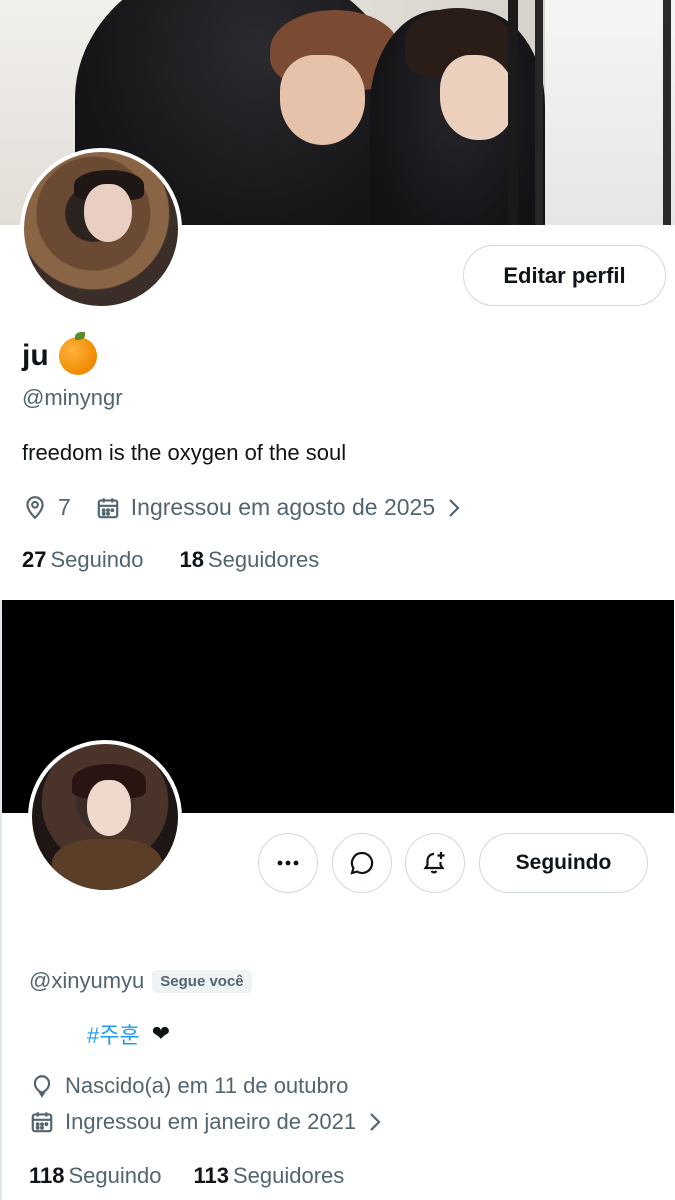 This screenshot has width=675, height=1200. Describe the element at coordinates (105, 817) in the screenshot. I see `profile2-avatar` at that location.